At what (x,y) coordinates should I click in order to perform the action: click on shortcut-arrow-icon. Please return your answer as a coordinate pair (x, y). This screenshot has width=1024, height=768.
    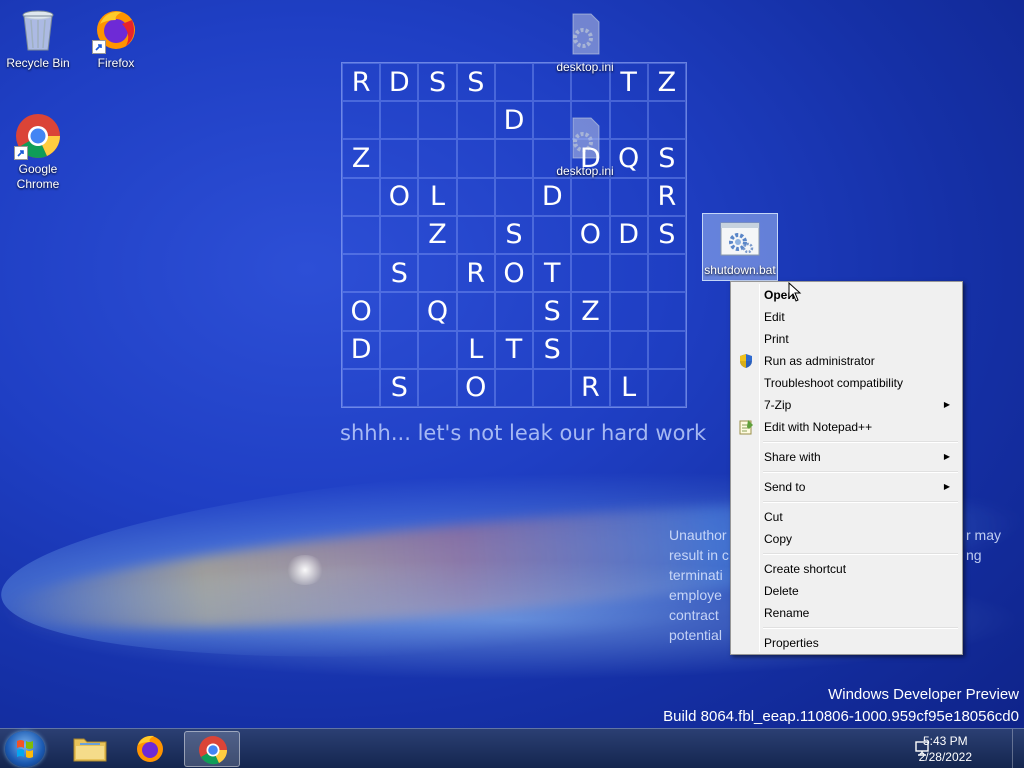
    Looking at the image, I should click on (99, 47).